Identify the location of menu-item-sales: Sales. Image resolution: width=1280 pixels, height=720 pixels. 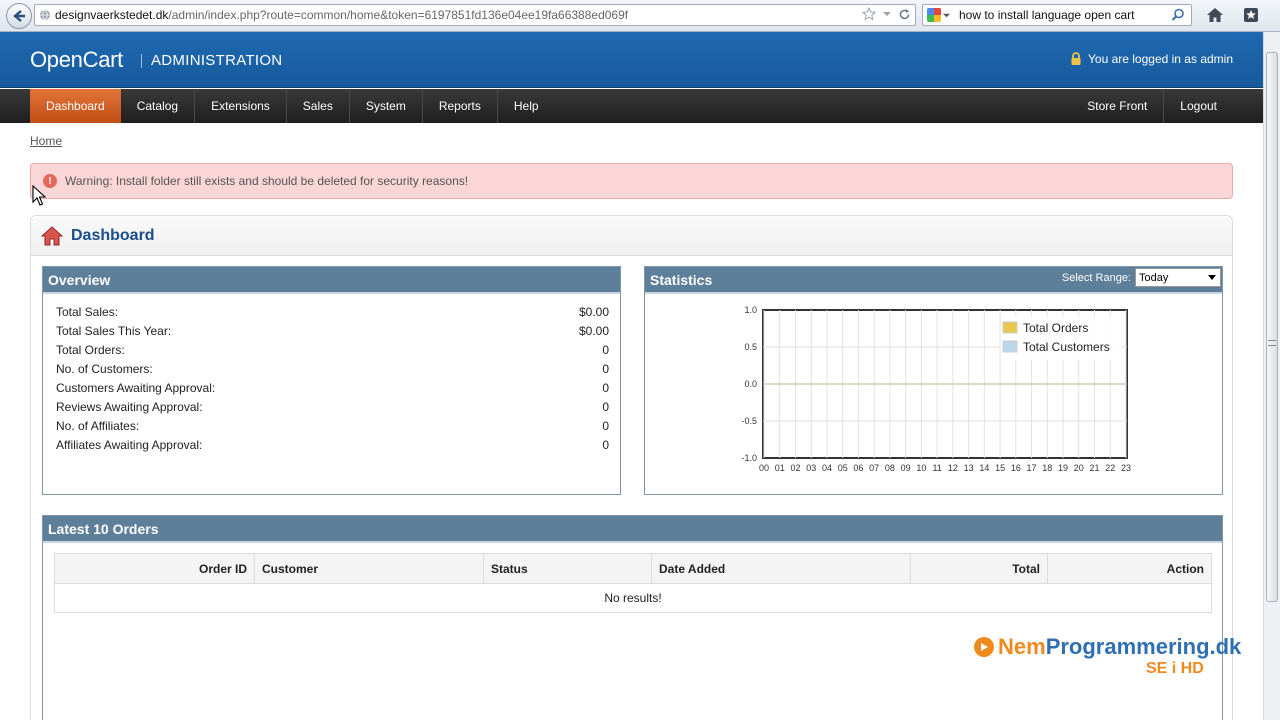
(318, 106).